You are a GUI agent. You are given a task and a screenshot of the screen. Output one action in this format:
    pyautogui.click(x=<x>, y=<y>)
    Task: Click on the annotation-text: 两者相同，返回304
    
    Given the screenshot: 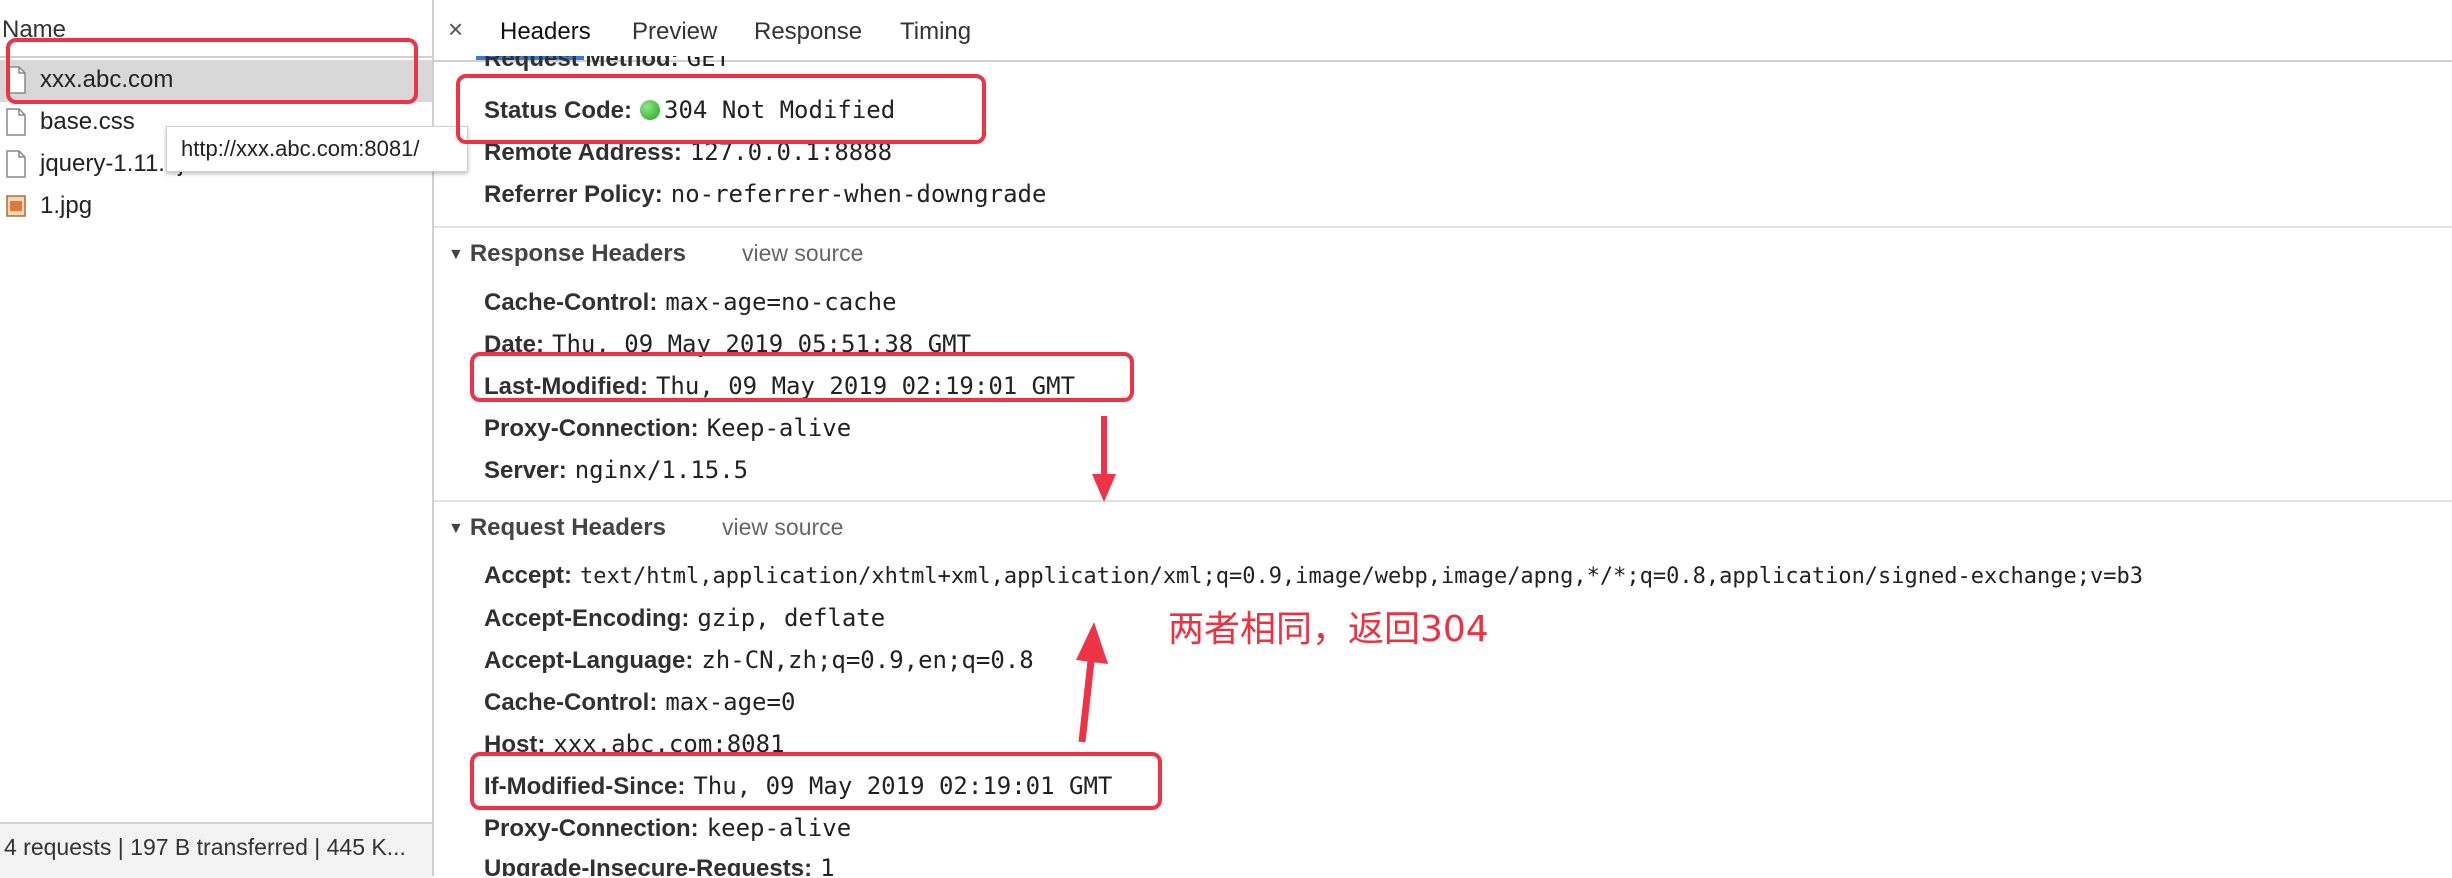 What is the action you would take?
    pyautogui.click(x=1328, y=629)
    